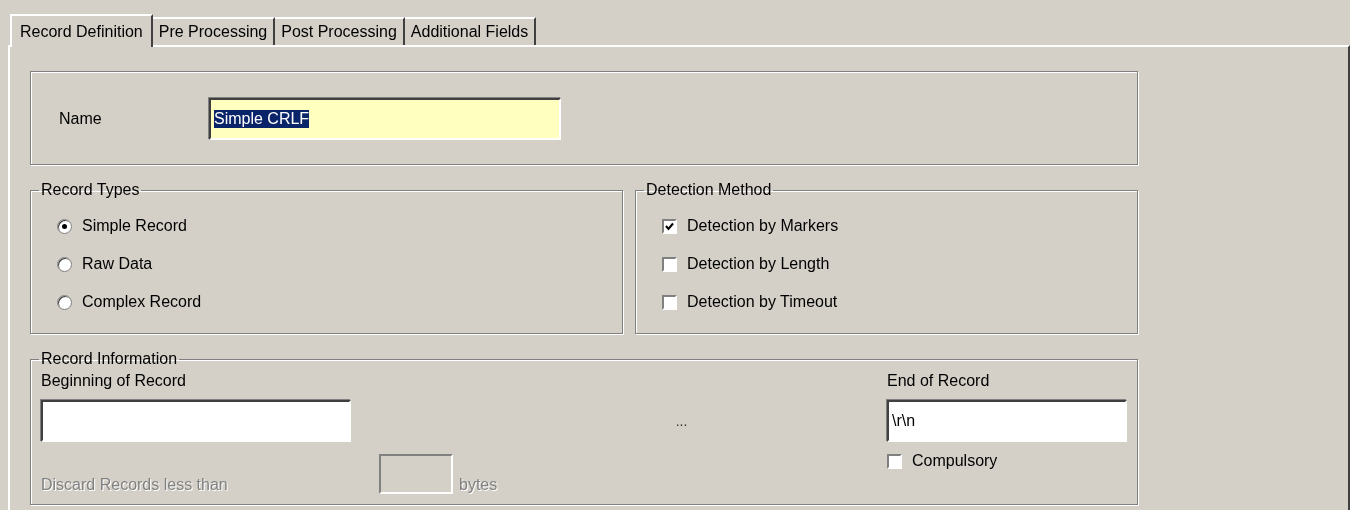 The width and height of the screenshot is (1350, 510). Describe the element at coordinates (142, 302) in the screenshot. I see `option-label: Complex Record` at that location.